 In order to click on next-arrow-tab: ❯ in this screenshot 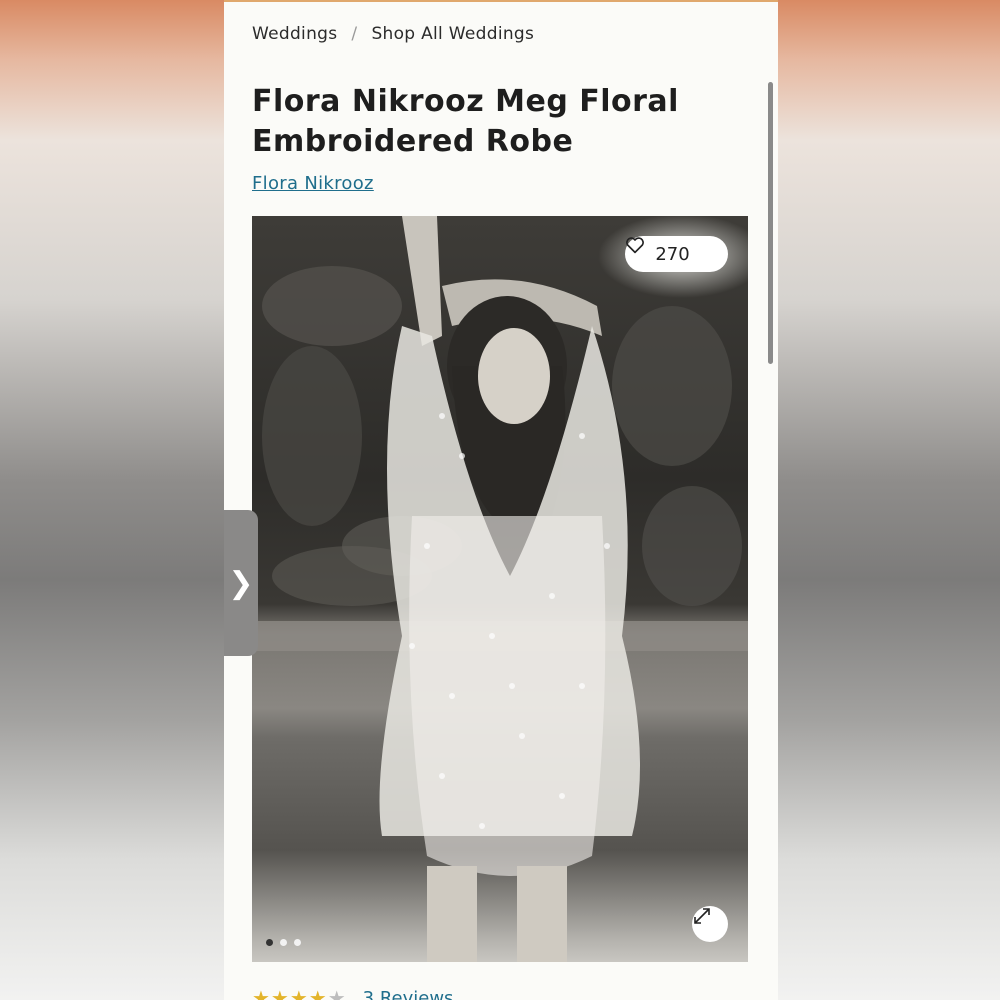, I will do `click(241, 583)`.